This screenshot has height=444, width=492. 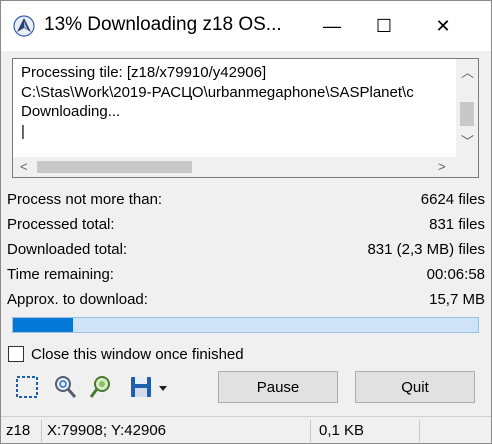 What do you see at coordinates (455, 274) in the screenshot?
I see `stat-value: 00:06:58` at bounding box center [455, 274].